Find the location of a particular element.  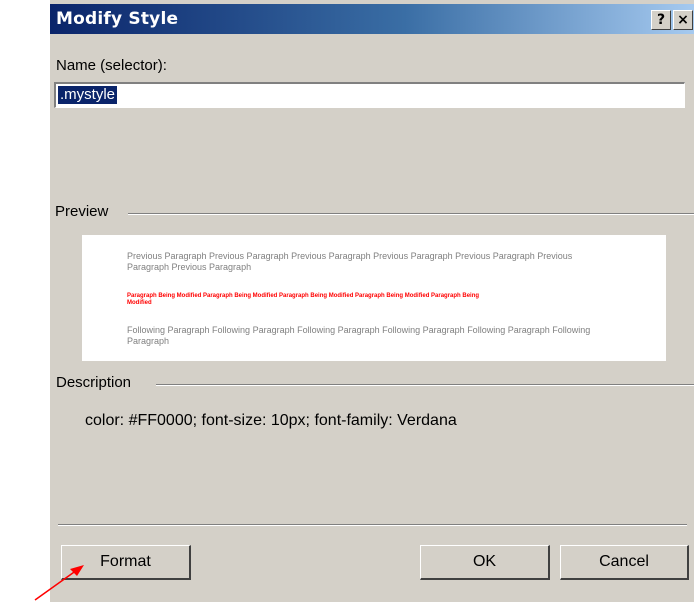

annotation-arrow-icon is located at coordinates (59, 583).